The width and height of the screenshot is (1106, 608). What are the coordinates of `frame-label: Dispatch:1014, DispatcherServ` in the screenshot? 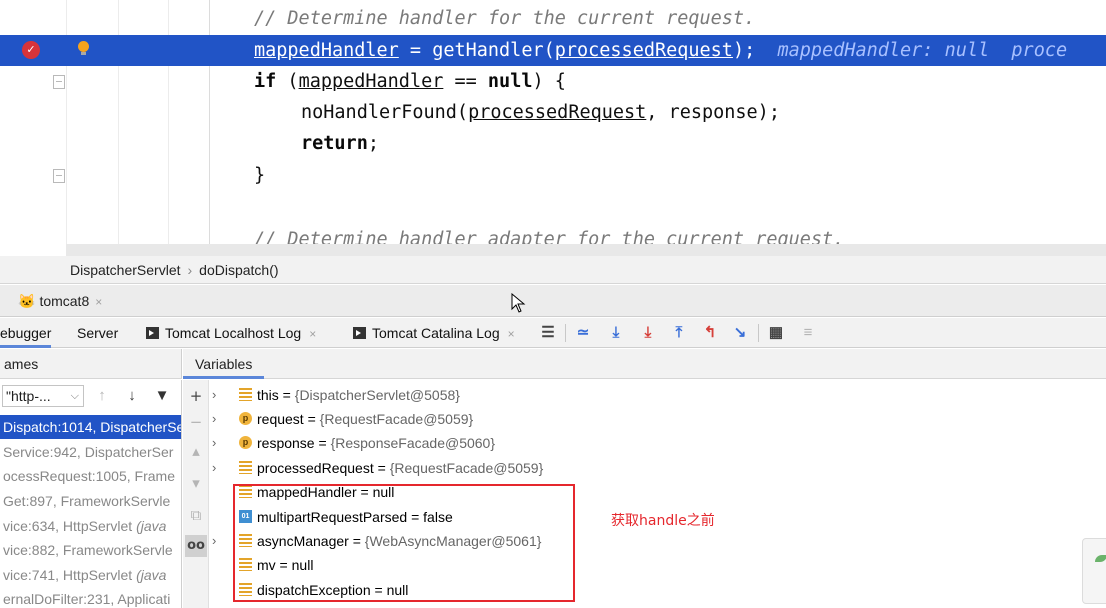 It's located at (92, 427).